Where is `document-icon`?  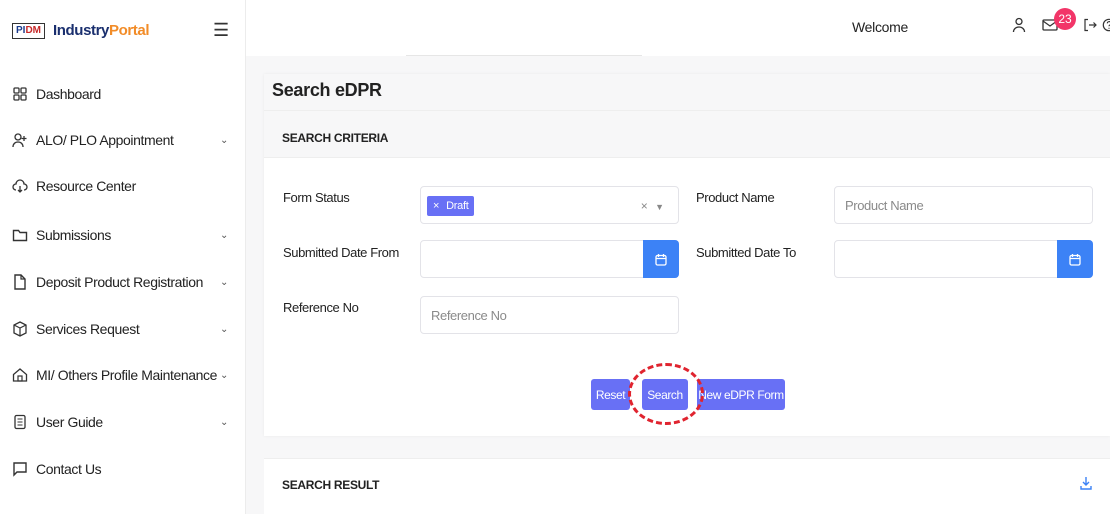 document-icon is located at coordinates (20, 282).